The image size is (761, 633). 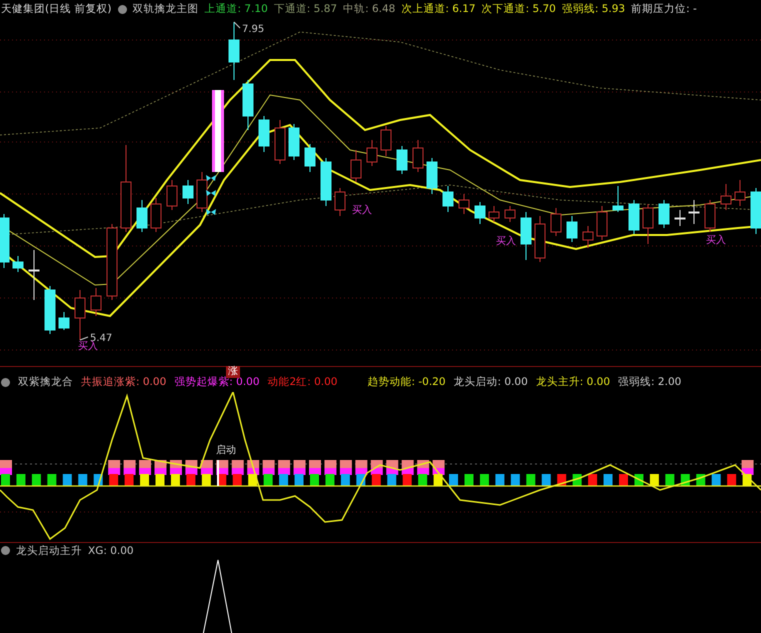 I want to click on indicator-value: 龙头启动: 0.00, so click(x=491, y=382).